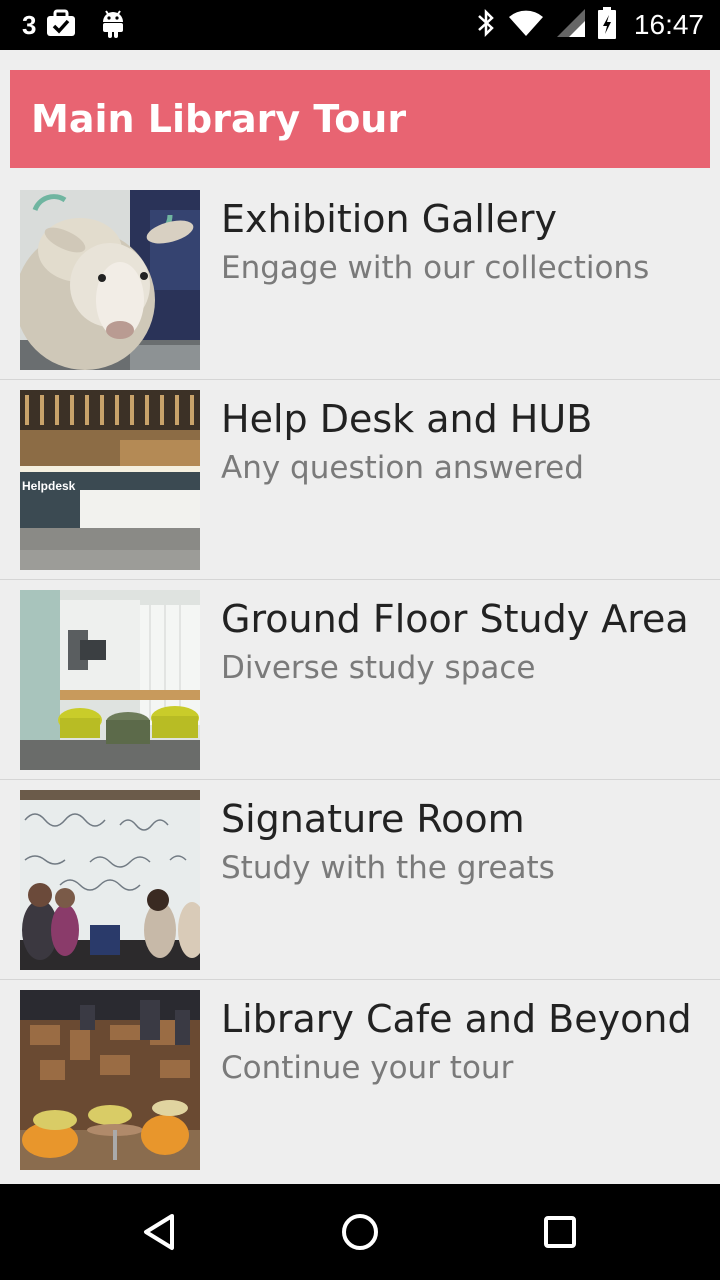  What do you see at coordinates (402, 468) in the screenshot?
I see `item-subtitle: Any question answered` at bounding box center [402, 468].